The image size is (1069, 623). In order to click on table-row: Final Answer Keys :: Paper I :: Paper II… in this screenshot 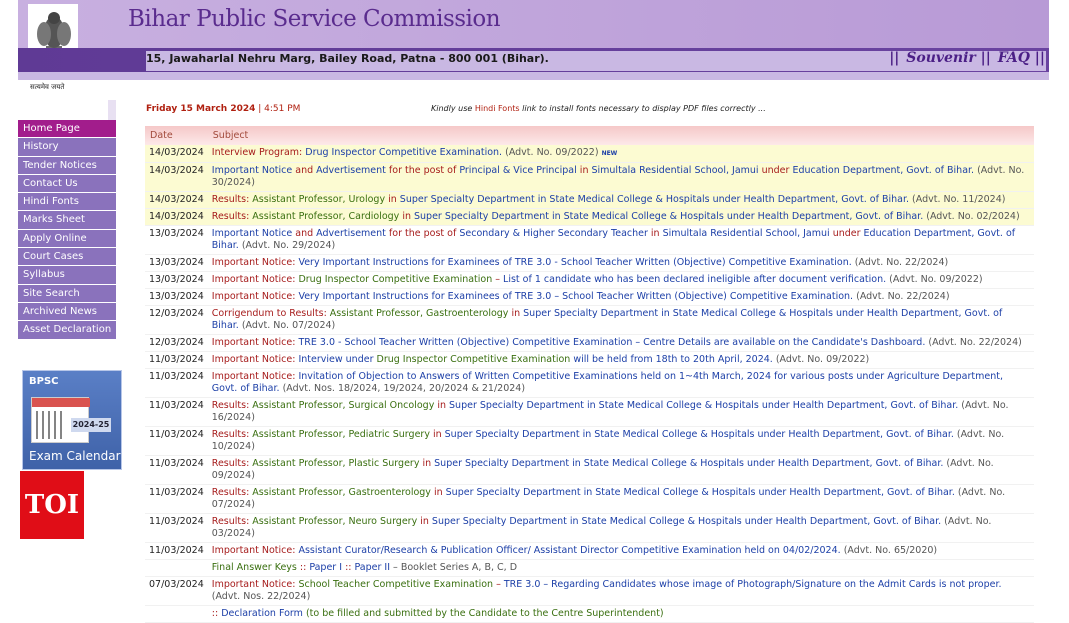, I will do `click(589, 568)`.